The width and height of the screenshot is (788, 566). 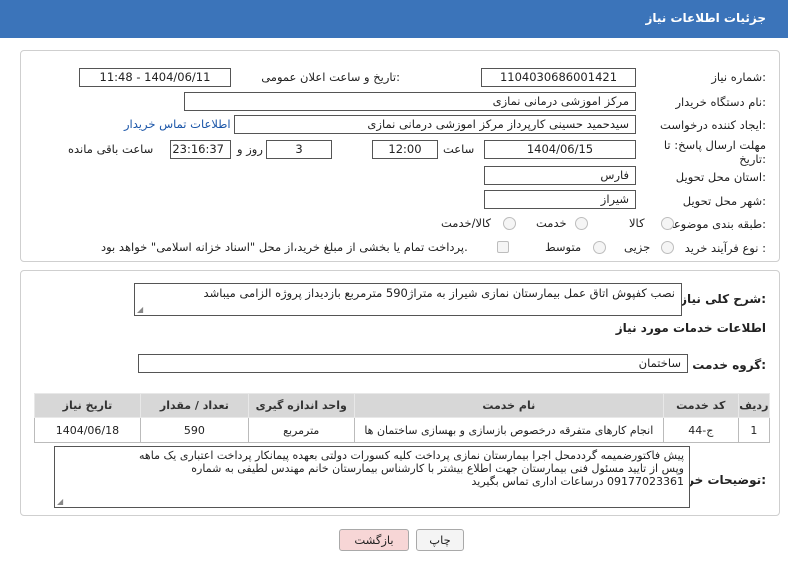 I want to click on buyer-contact-link: اطلاعات تماس خریدار, so click(x=177, y=124).